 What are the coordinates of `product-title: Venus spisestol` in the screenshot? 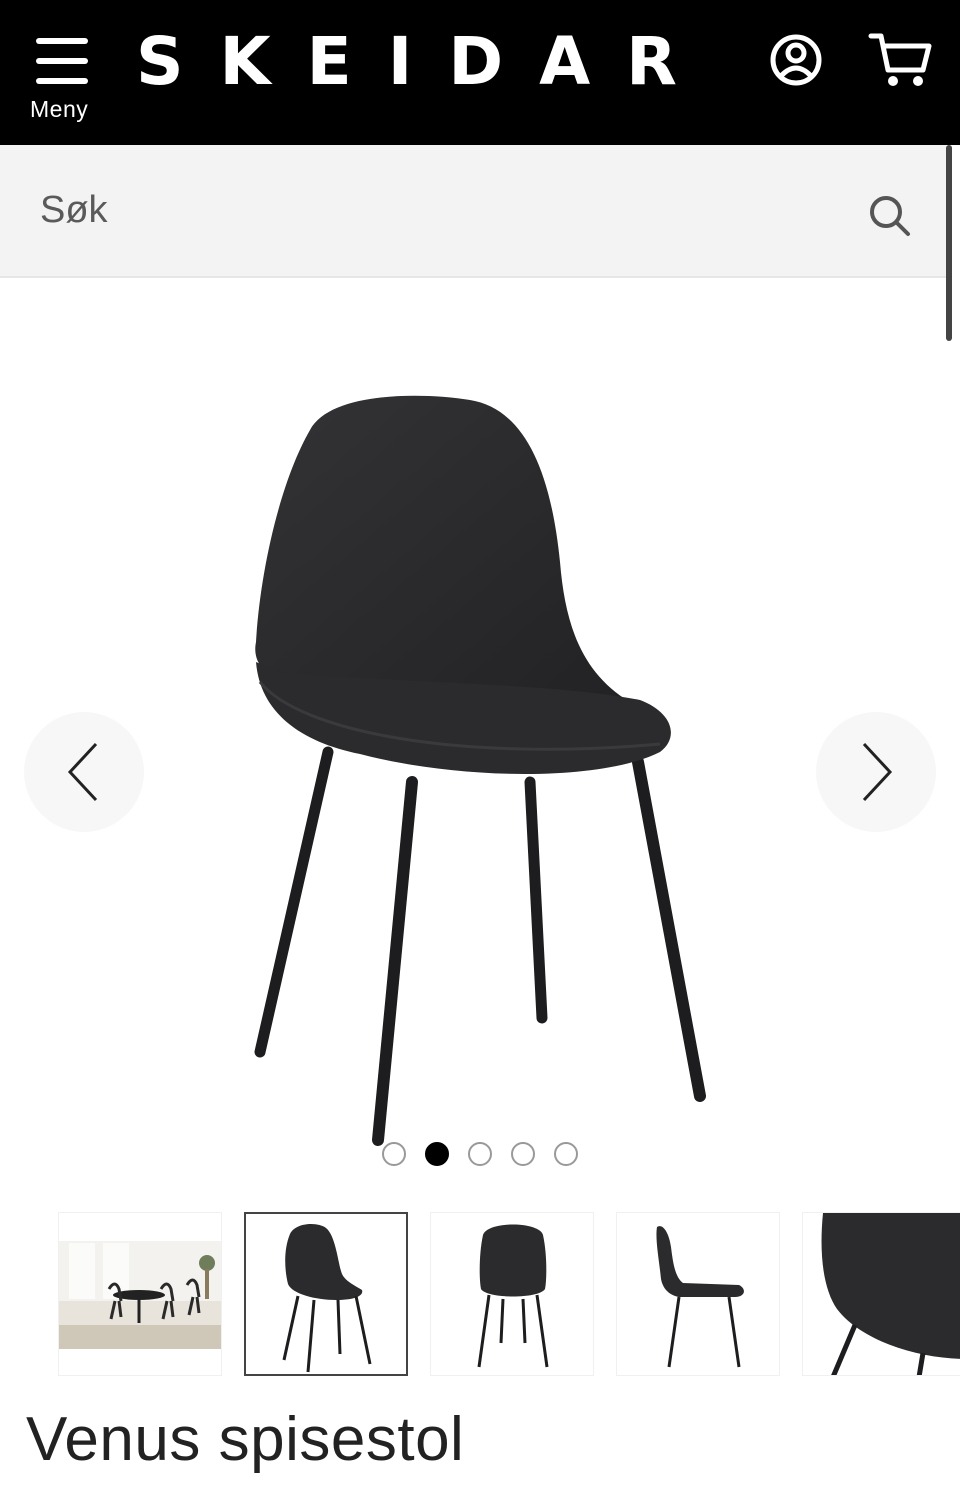 It's located at (245, 1439).